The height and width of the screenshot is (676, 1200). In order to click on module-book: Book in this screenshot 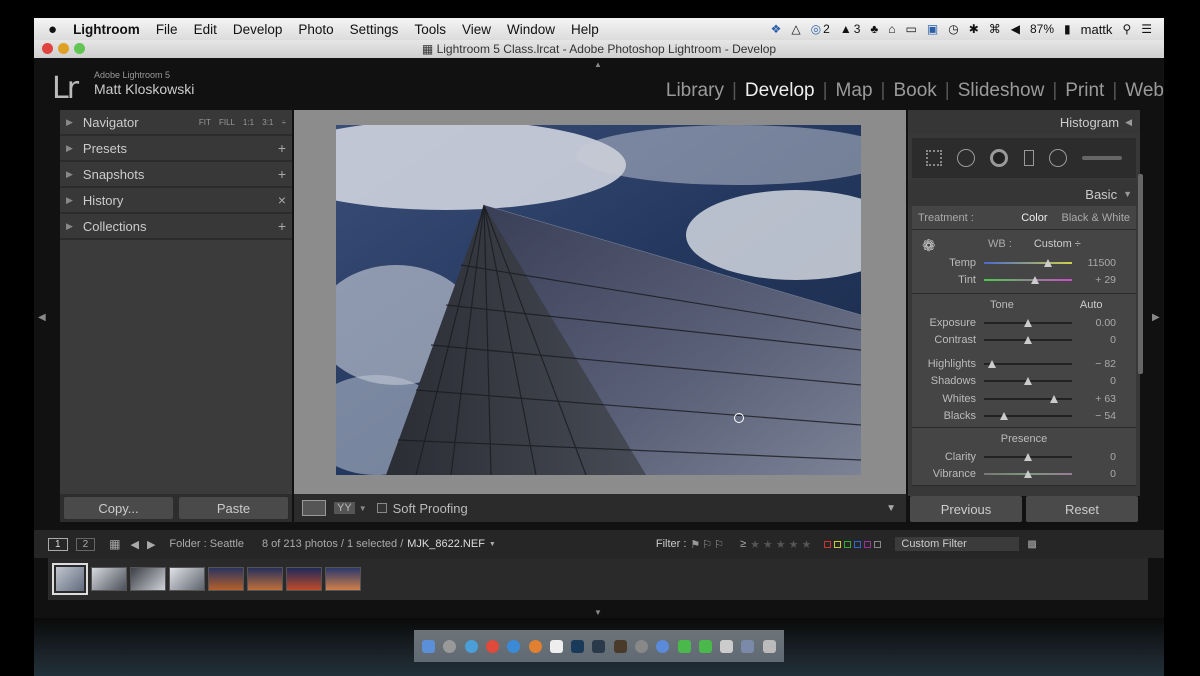, I will do `click(914, 91)`.